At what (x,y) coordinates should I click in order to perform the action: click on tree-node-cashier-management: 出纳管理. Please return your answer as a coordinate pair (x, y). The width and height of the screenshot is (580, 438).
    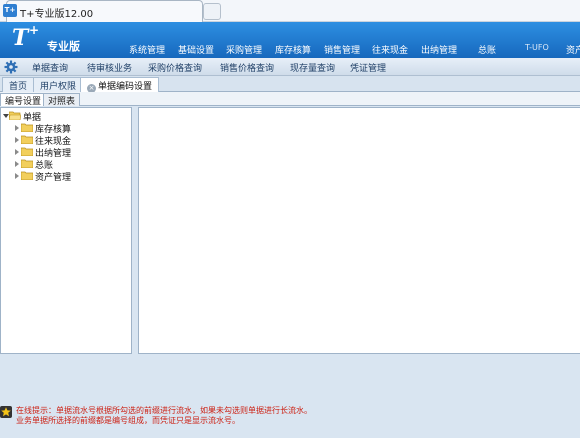
    Looking at the image, I should click on (73, 152).